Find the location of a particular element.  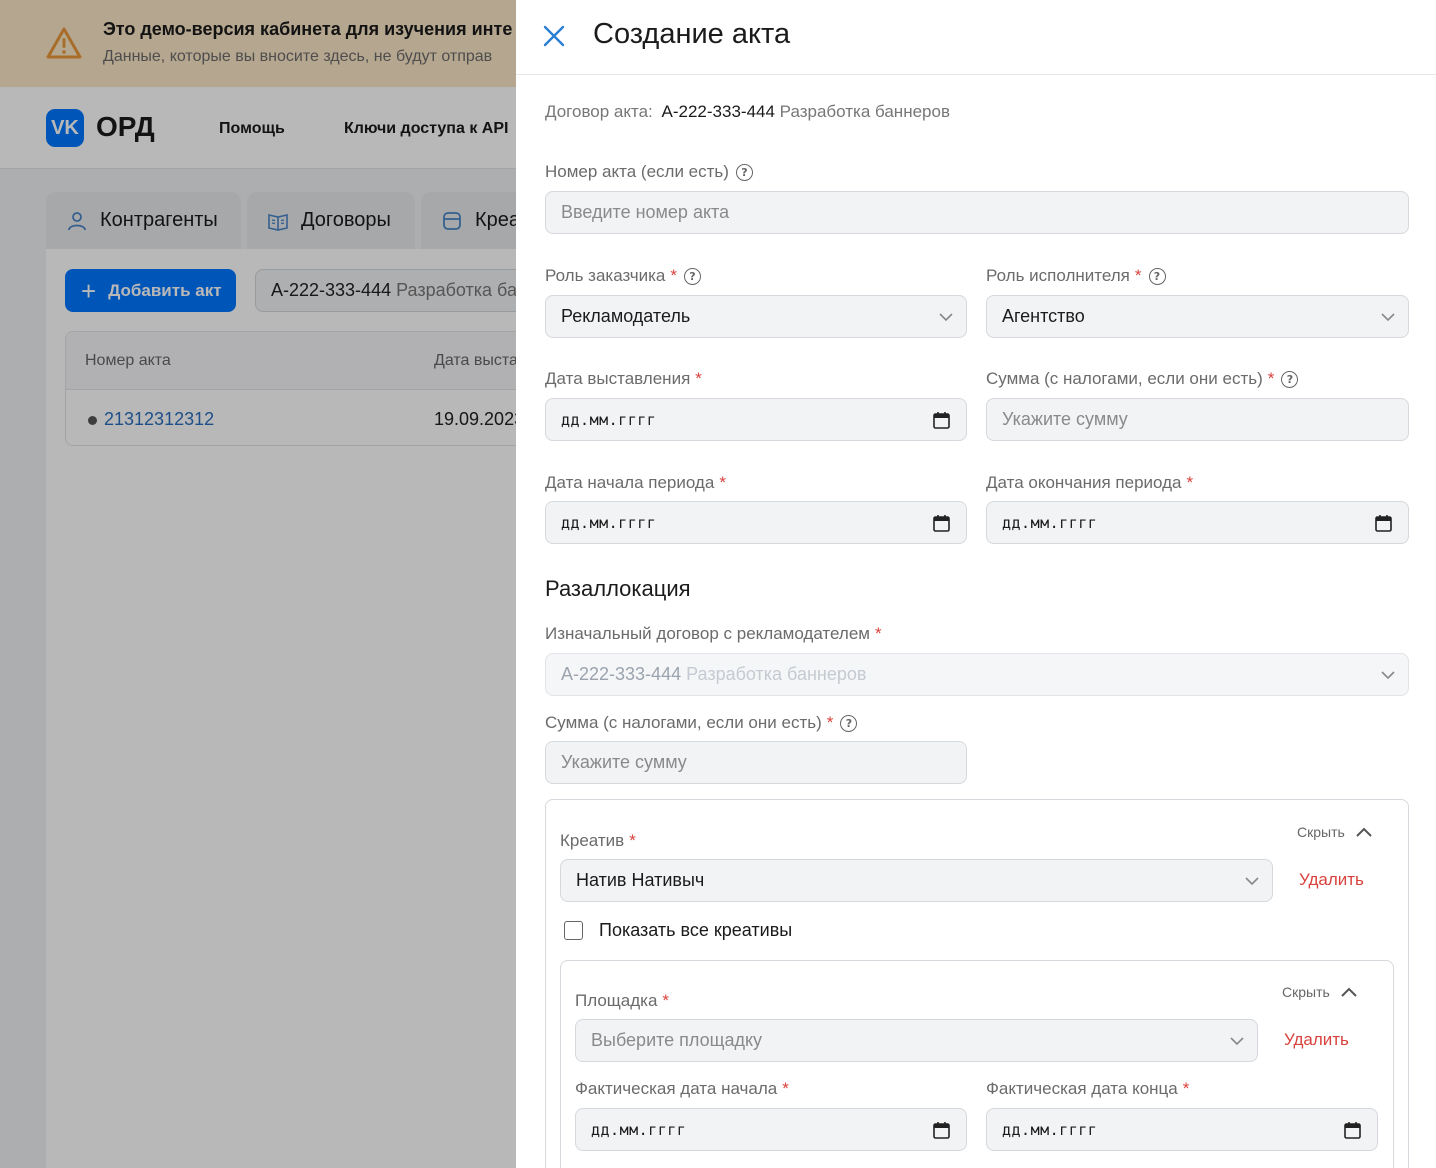

actual-start-label-text: Фактическая дата начала is located at coordinates (676, 1088).